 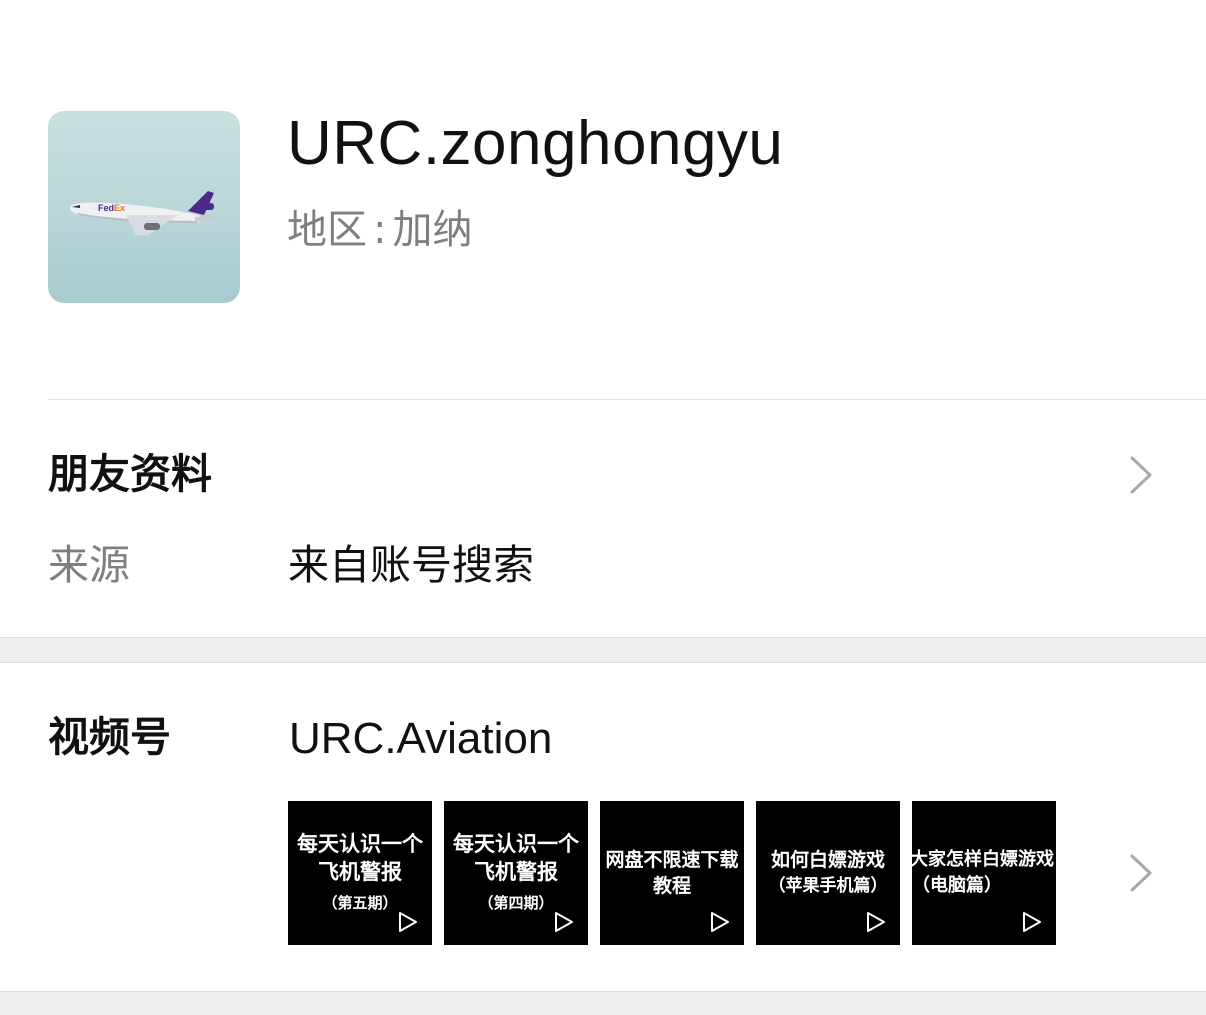 What do you see at coordinates (106, 208) in the screenshot?
I see `svg-text: Fed` at bounding box center [106, 208].